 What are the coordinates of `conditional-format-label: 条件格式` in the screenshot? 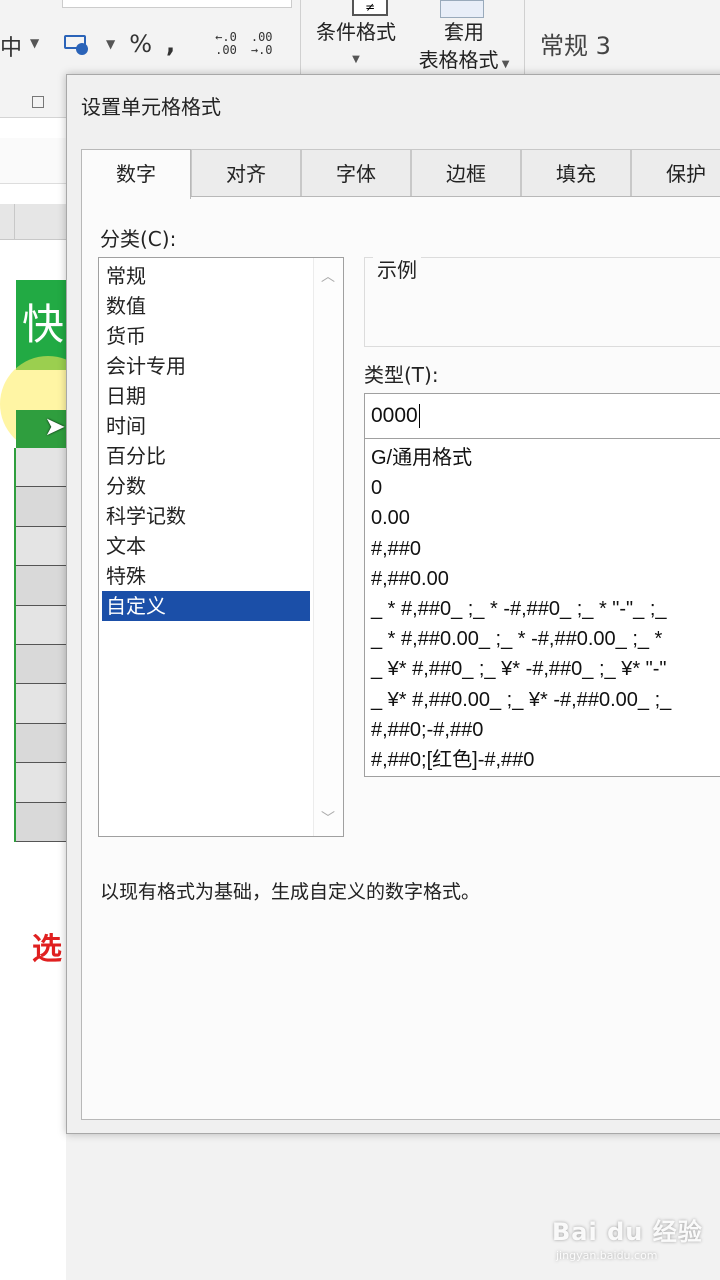 It's located at (356, 32).